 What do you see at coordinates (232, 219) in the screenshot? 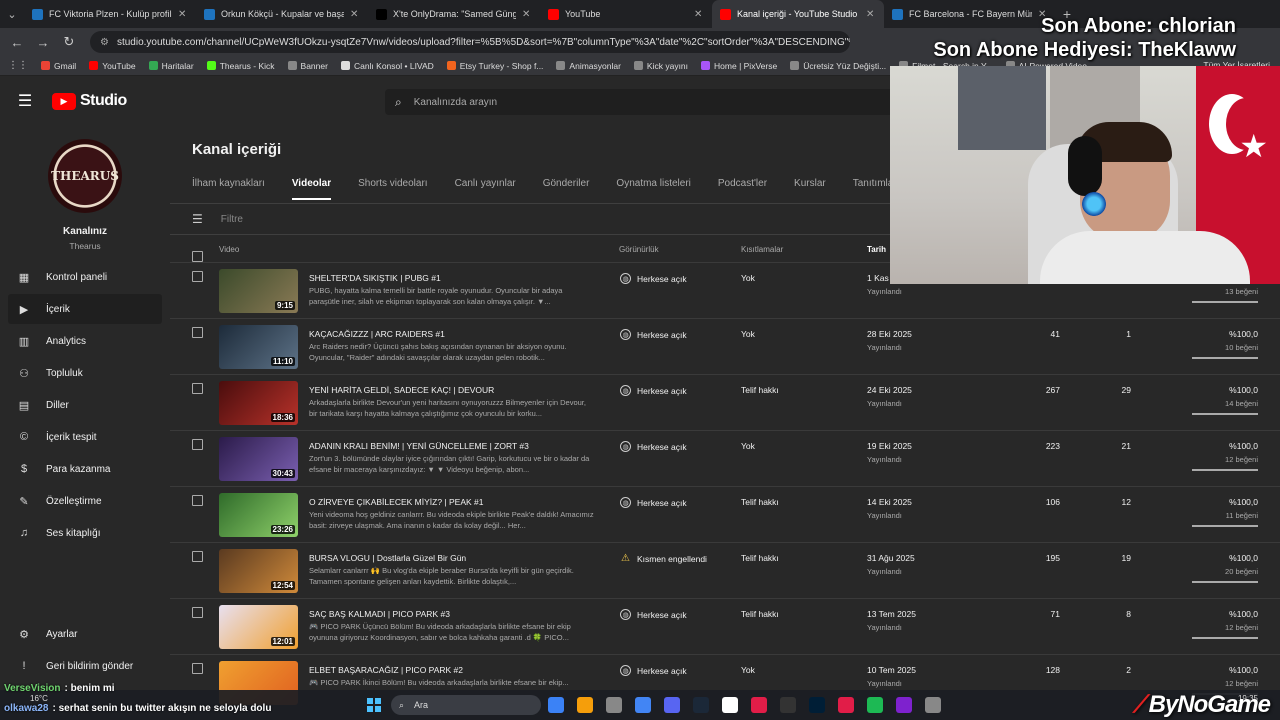
I see `filter-input: Filtre` at bounding box center [232, 219].